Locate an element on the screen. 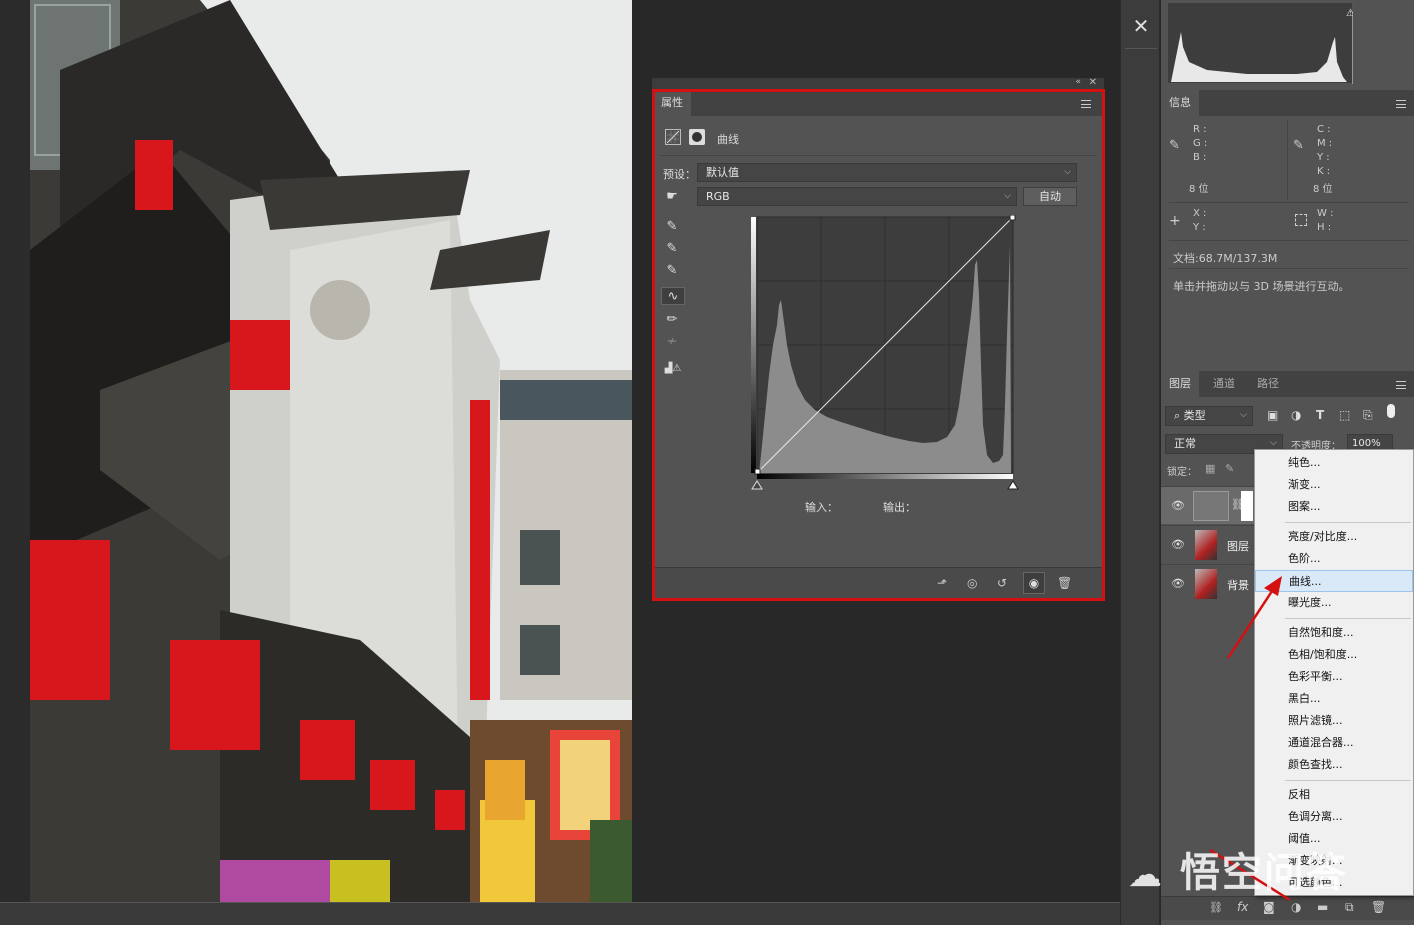  info-k-label: K : is located at coordinates (1324, 171).